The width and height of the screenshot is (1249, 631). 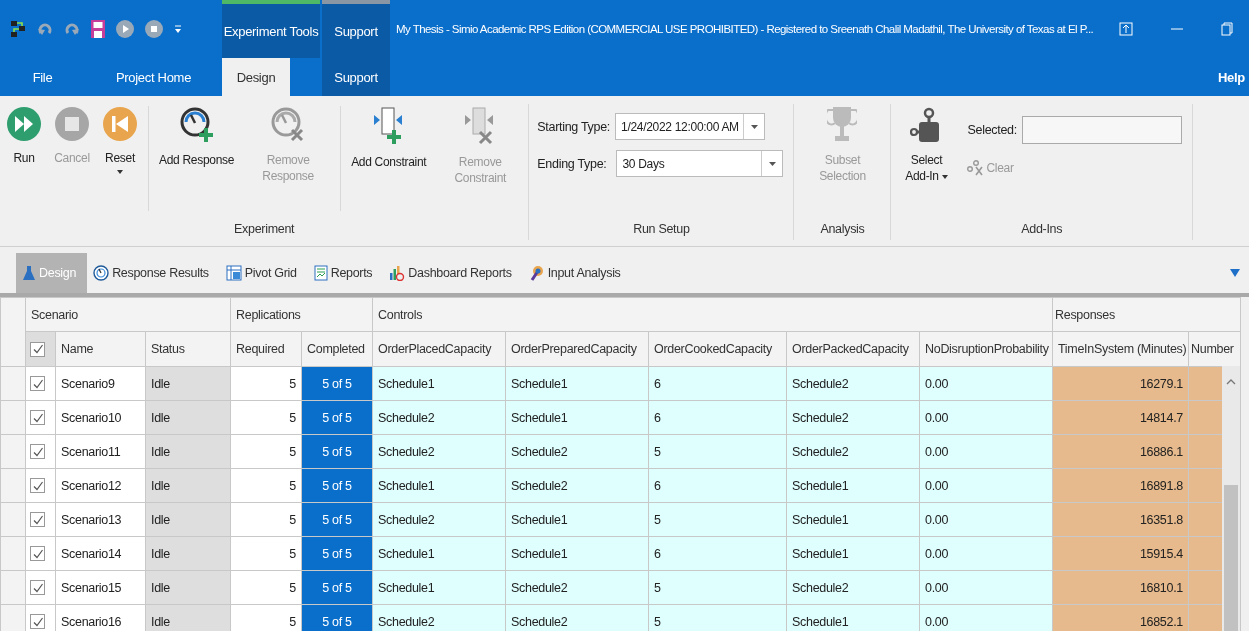 I want to click on column-header: Completed, so click(x=337, y=349).